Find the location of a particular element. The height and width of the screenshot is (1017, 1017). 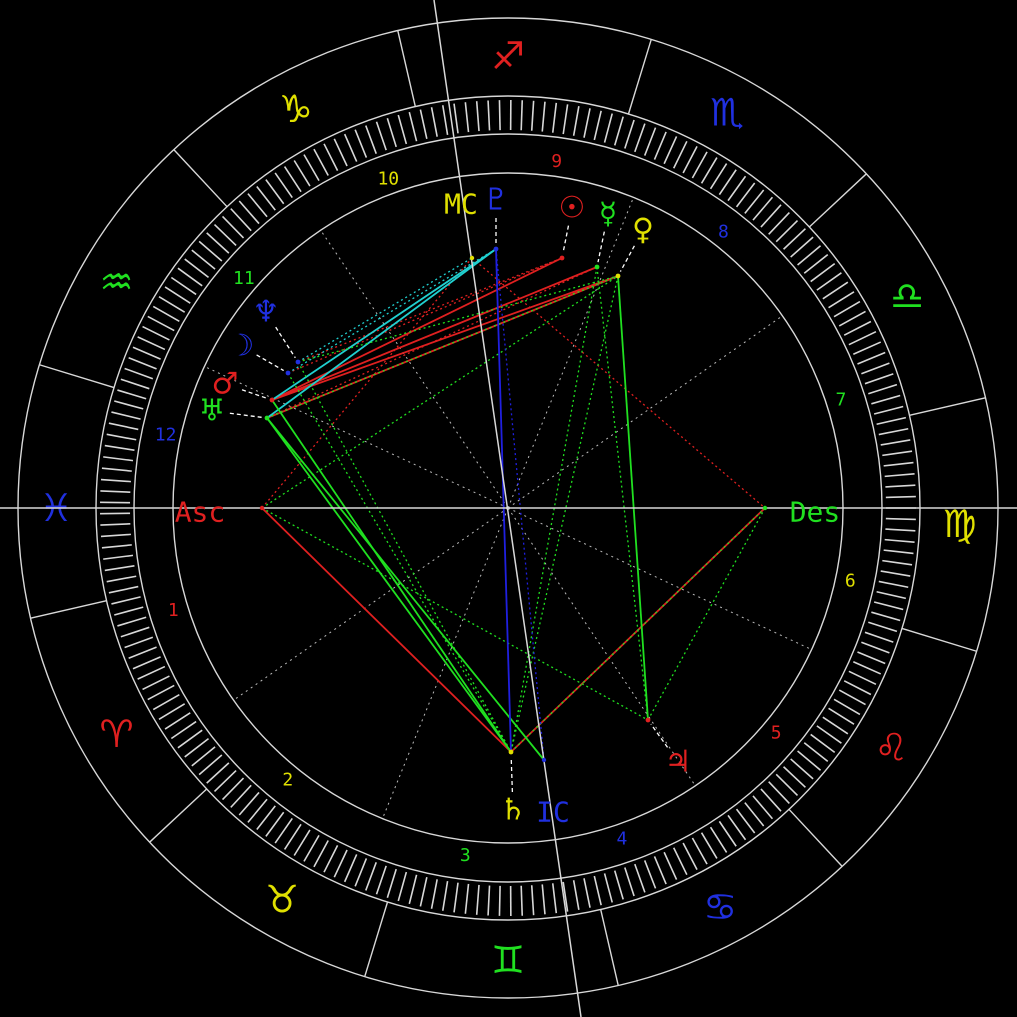

angle-mc-label: MC is located at coordinates (461, 204).